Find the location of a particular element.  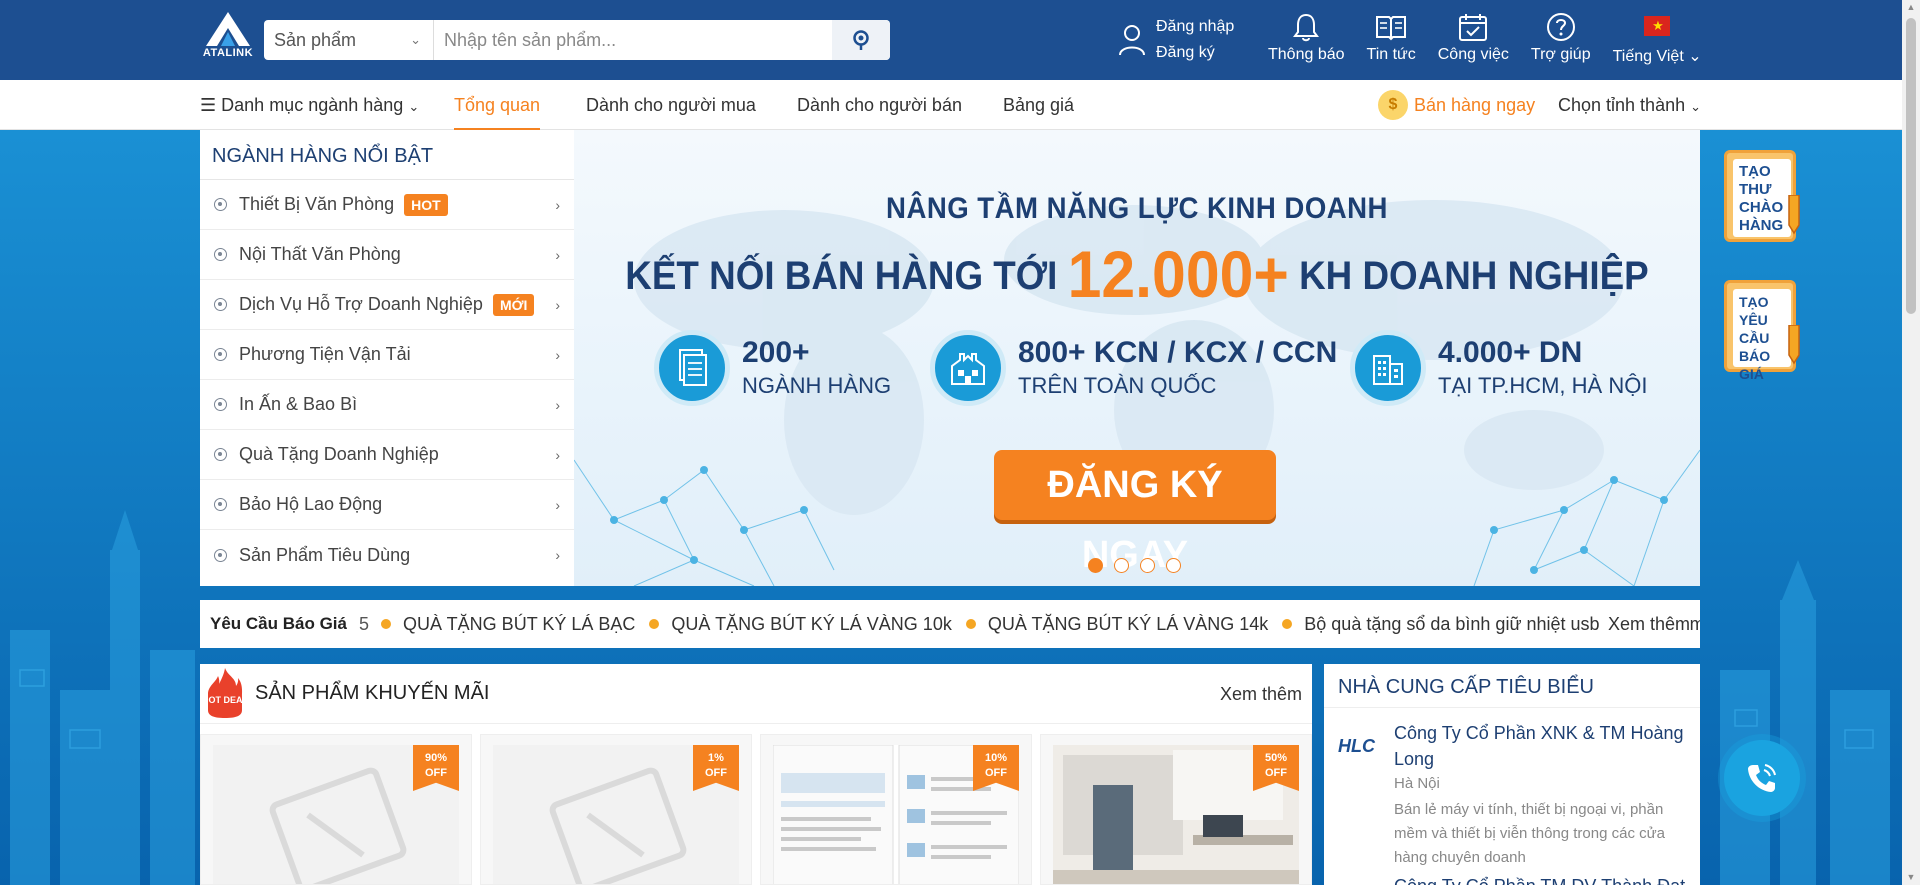

search-input is located at coordinates (633, 40).